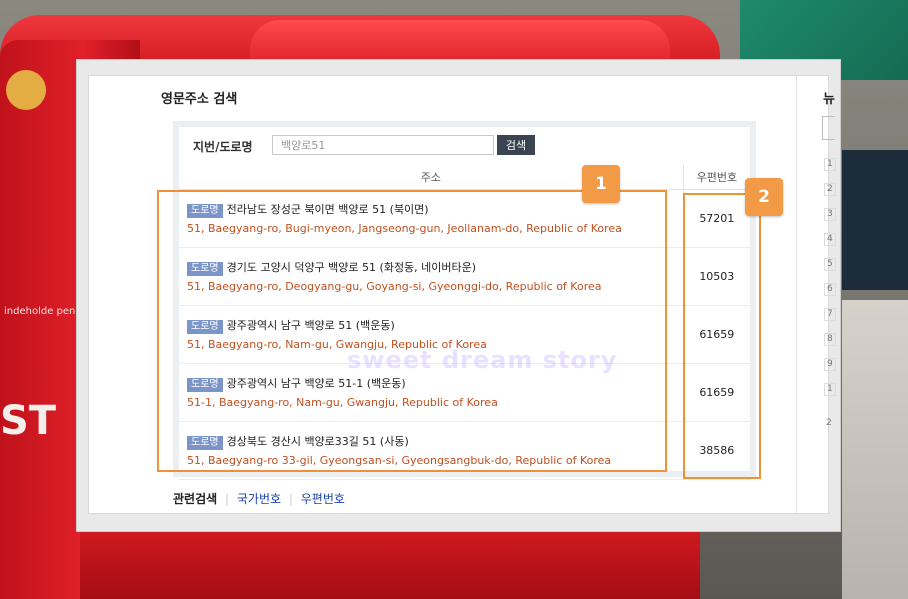  What do you see at coordinates (829, 423) in the screenshot?
I see `sidebar-footer: 2` at bounding box center [829, 423].